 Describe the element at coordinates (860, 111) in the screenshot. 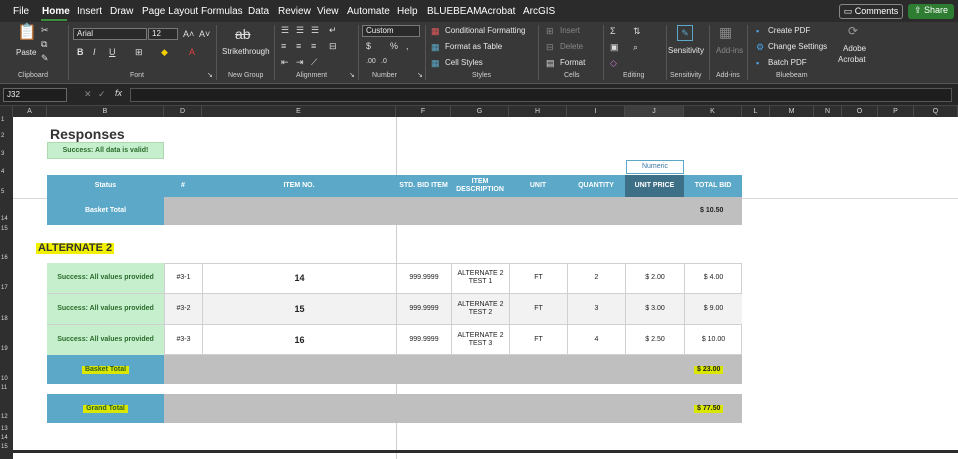

I see `column-header: O` at that location.